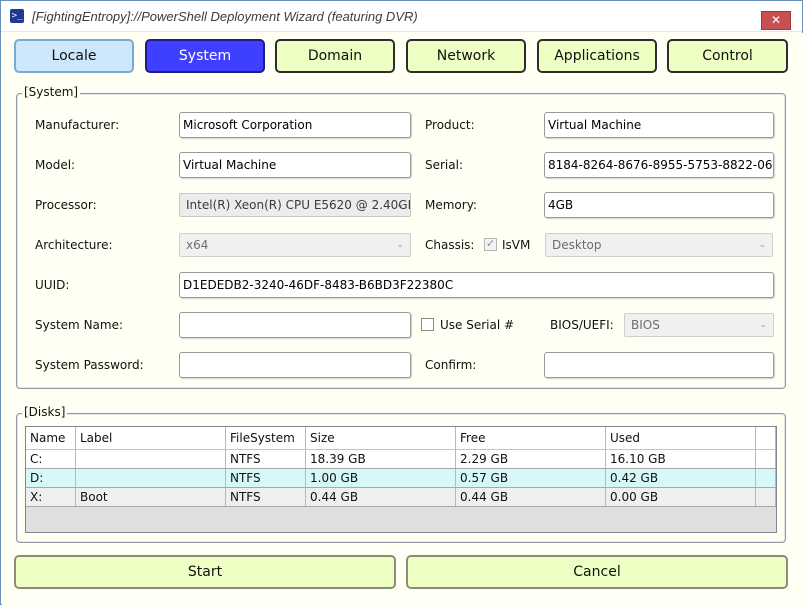  Describe the element at coordinates (79, 325) in the screenshot. I see `system-name-label: System Name:` at that location.